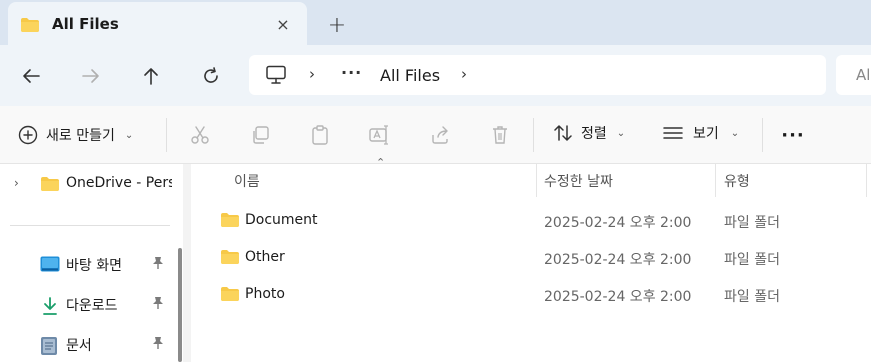  Describe the element at coordinates (594, 134) in the screenshot. I see `sort-label: 정렬` at that location.